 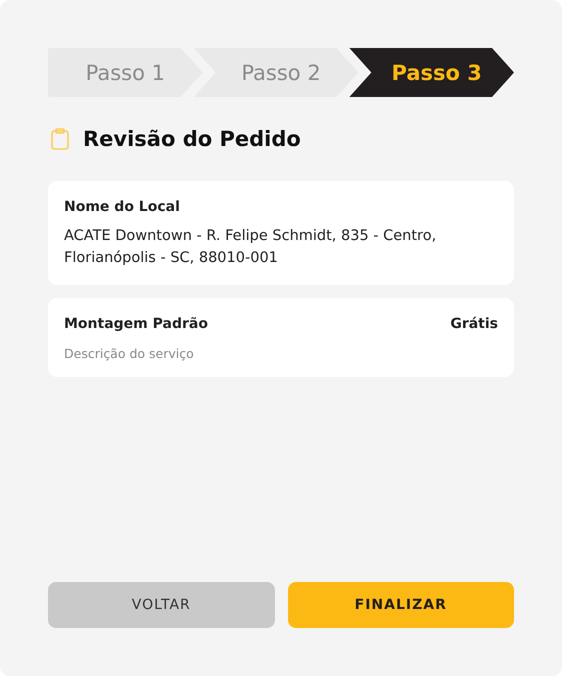 I want to click on service-name: Montagem Padrão, so click(x=136, y=324).